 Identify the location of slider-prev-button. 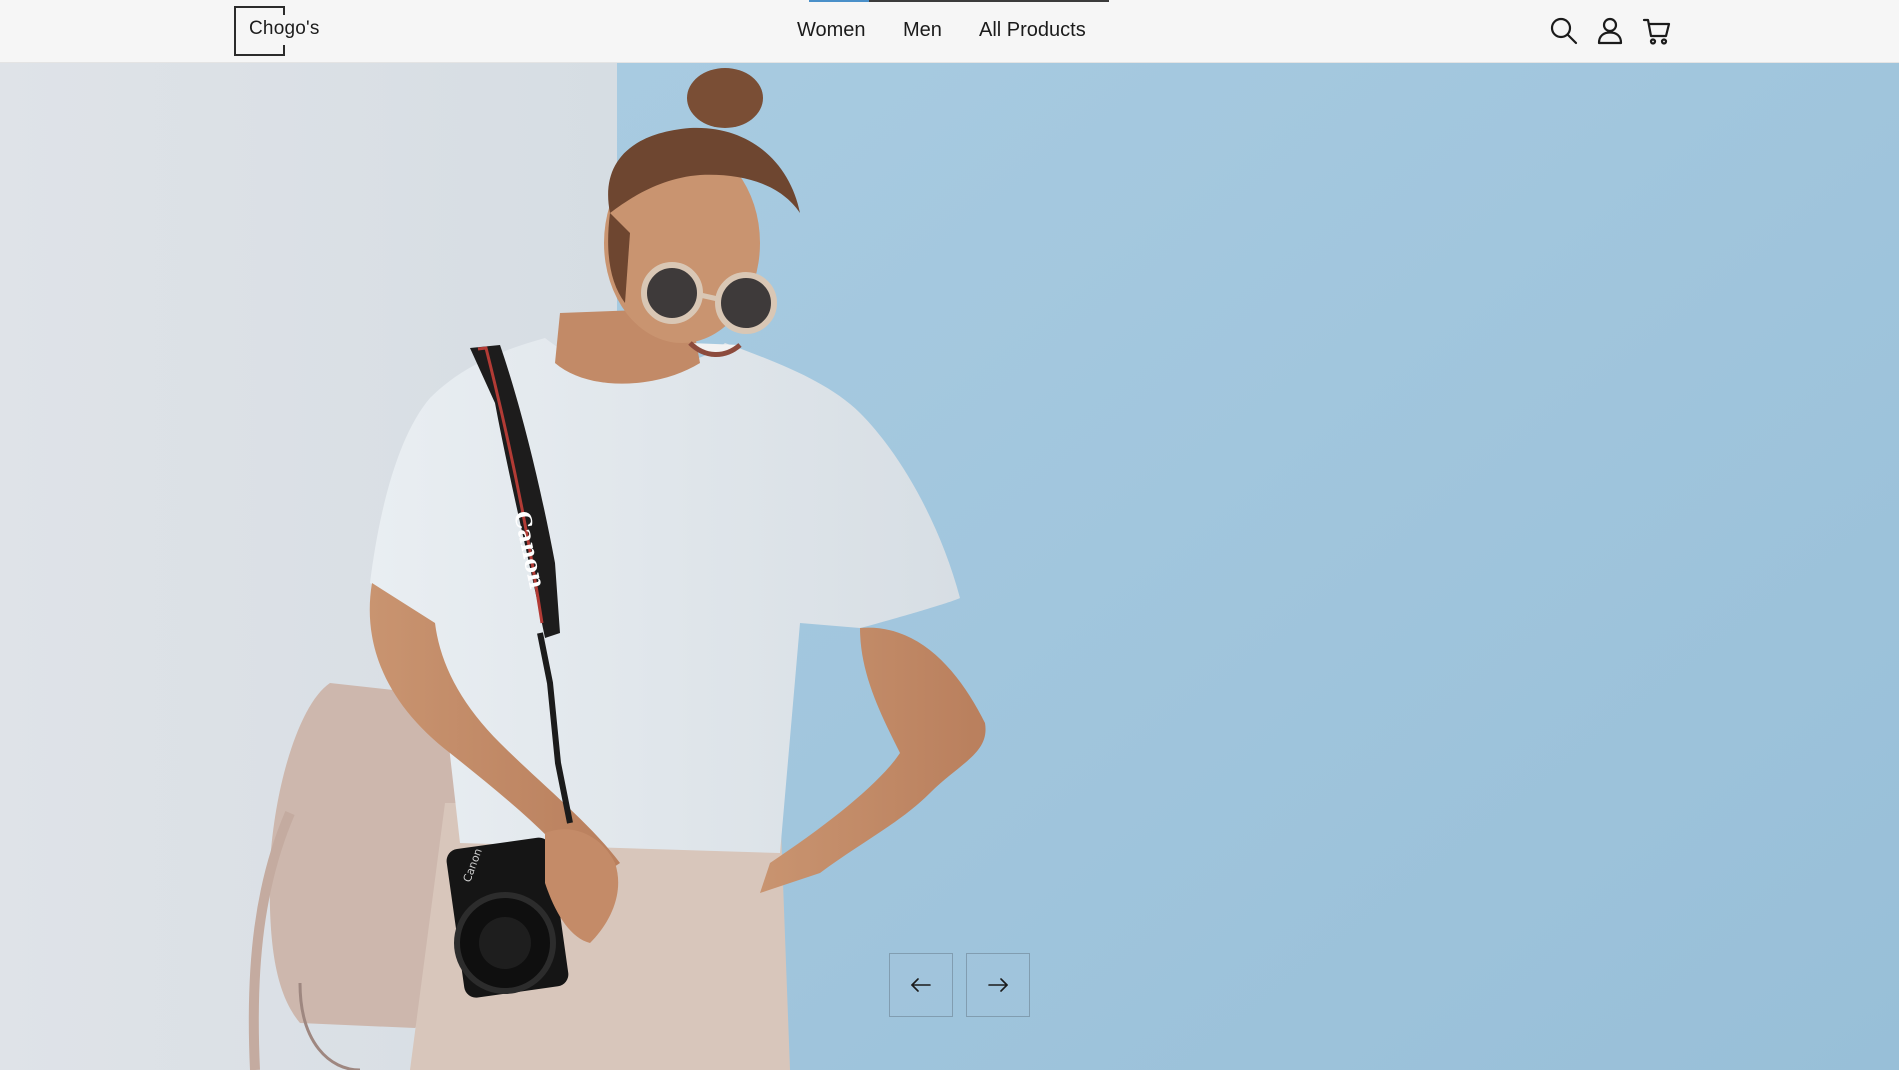
(921, 985).